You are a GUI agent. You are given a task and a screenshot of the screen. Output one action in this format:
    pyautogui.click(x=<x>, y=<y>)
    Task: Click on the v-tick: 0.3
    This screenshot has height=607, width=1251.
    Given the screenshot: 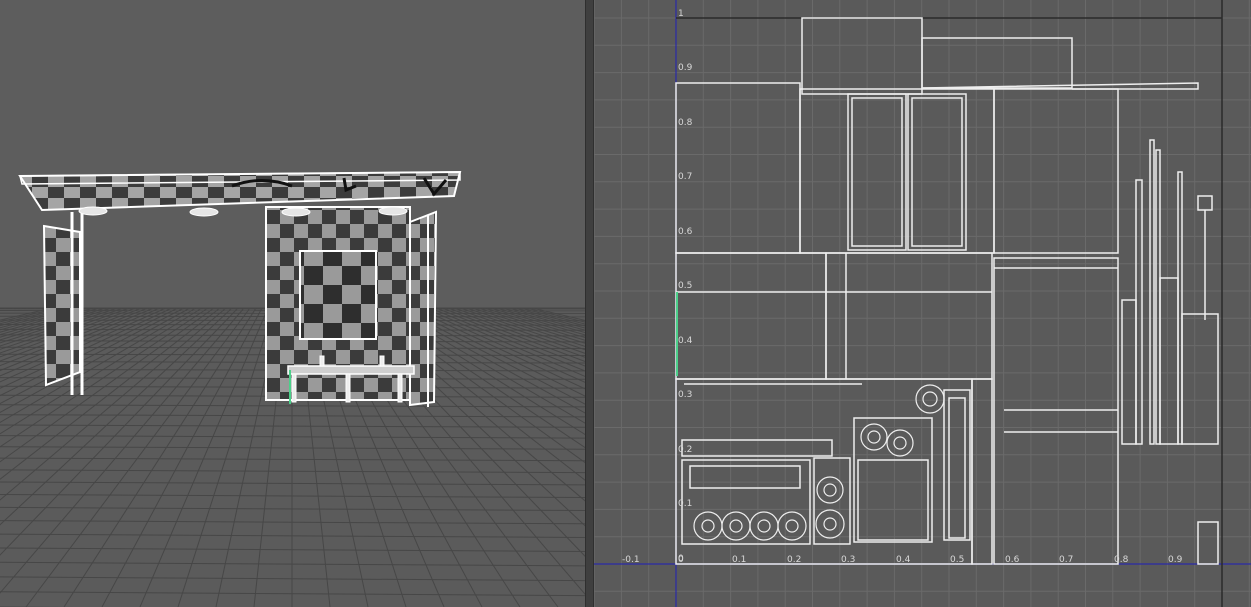 What is the action you would take?
    pyautogui.click(x=685, y=395)
    